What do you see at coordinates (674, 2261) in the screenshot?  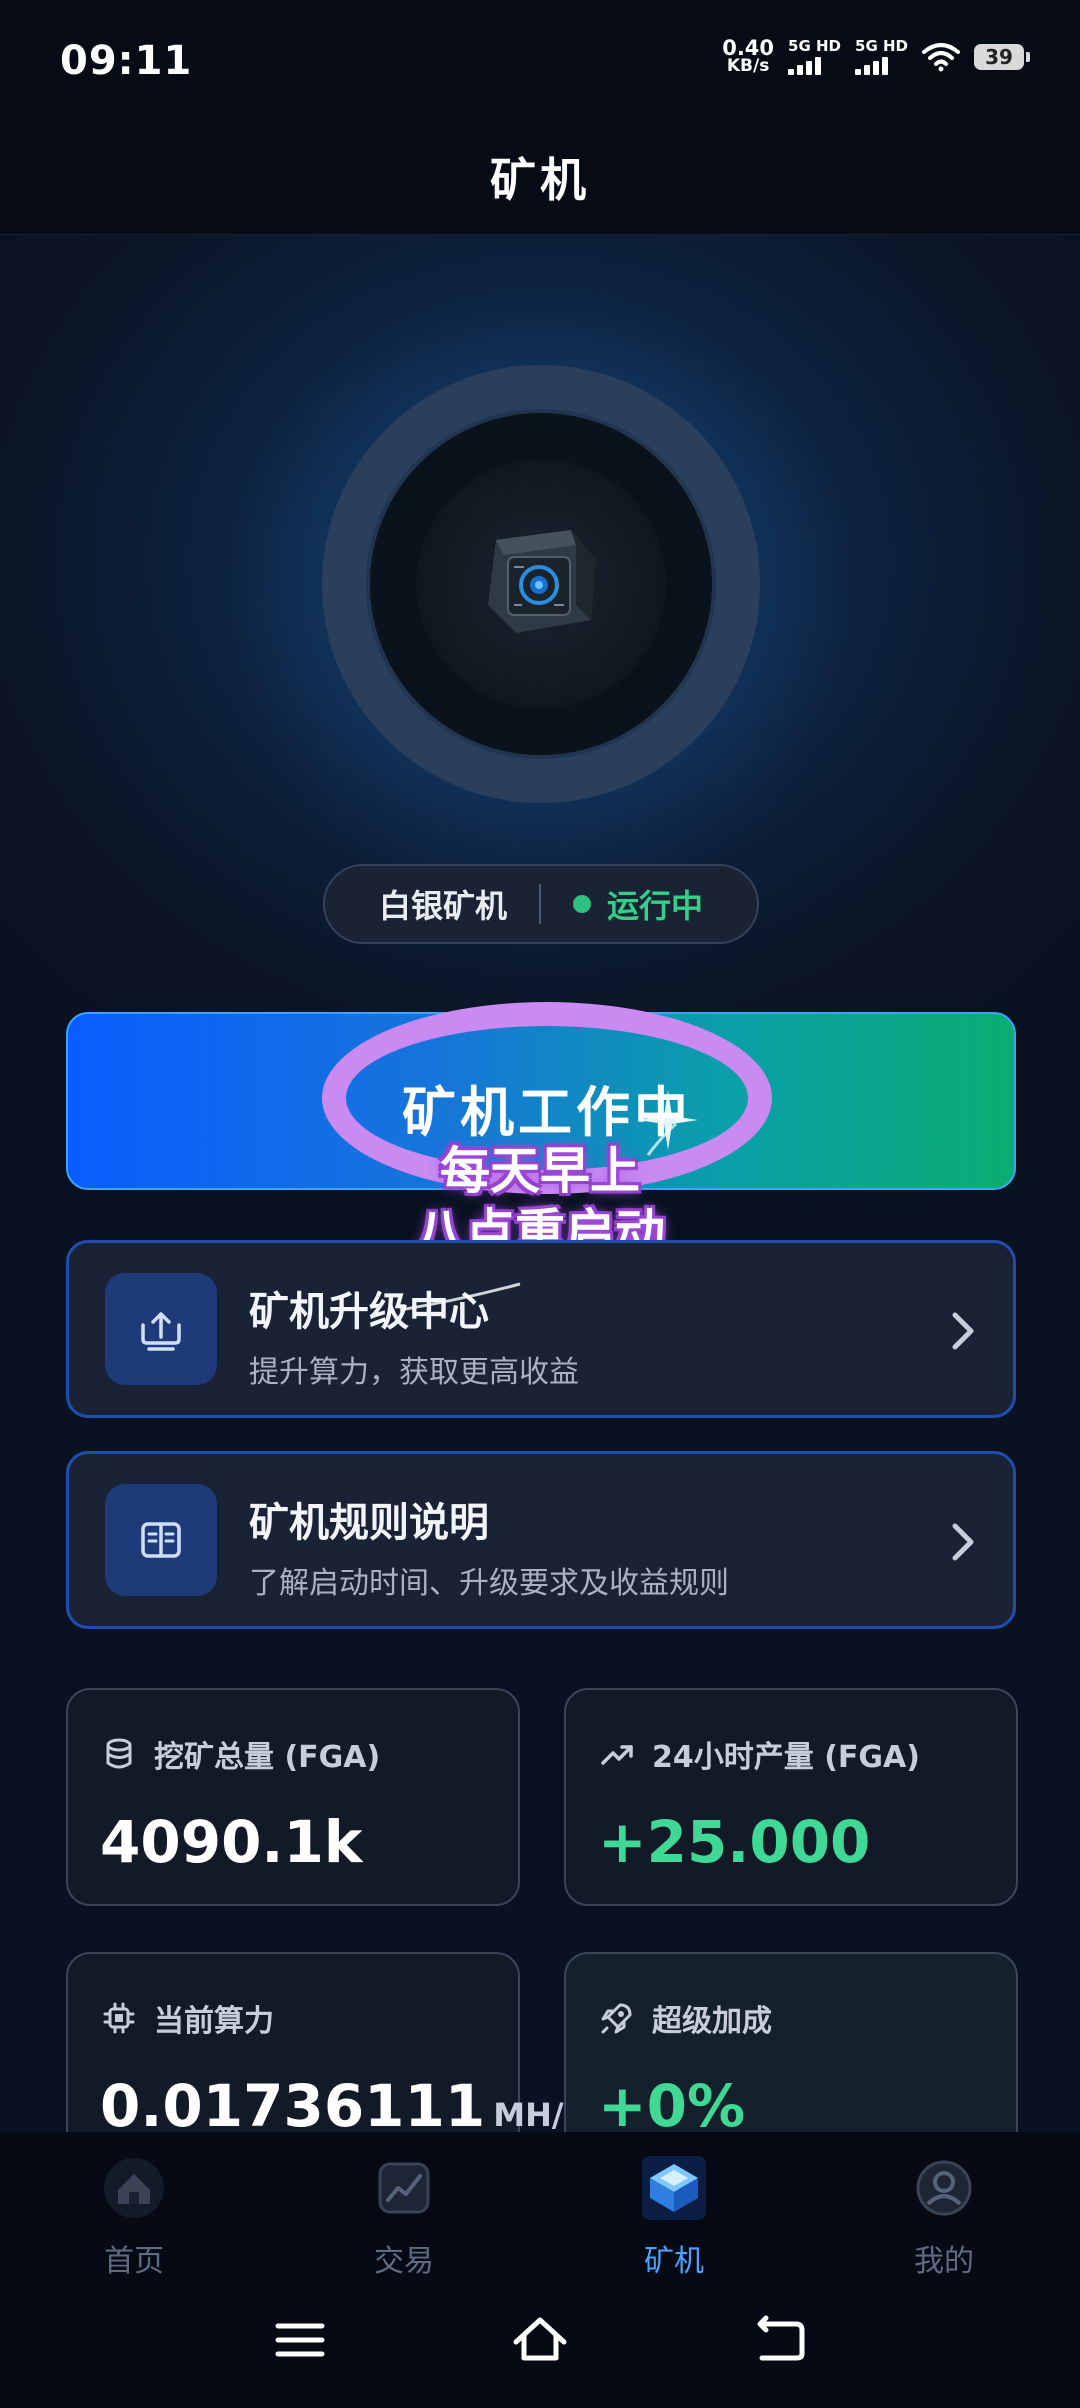 I see `nav-miner-label: 矿机` at bounding box center [674, 2261].